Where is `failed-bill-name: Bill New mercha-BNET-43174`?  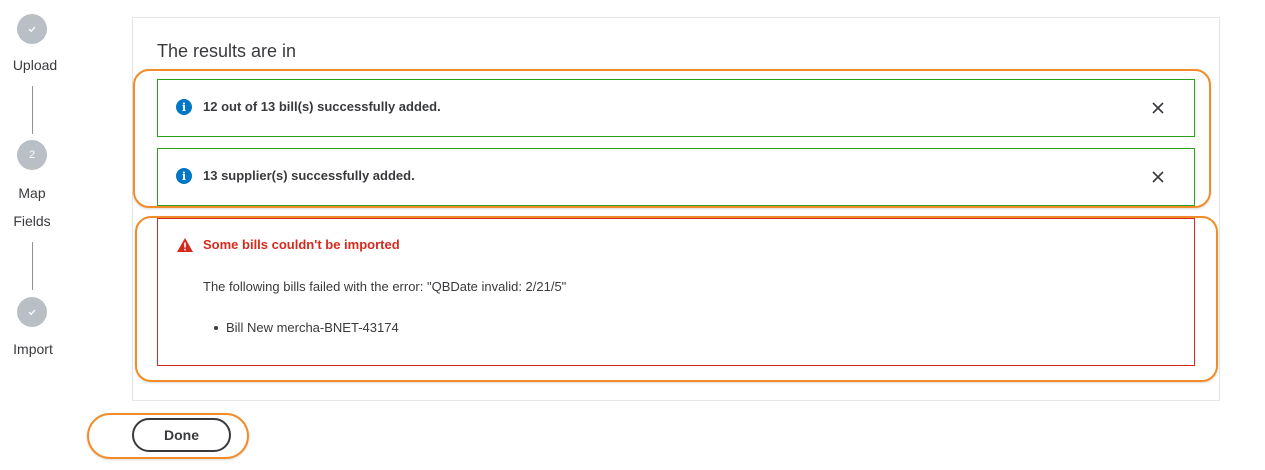 failed-bill-name: Bill New mercha-BNET-43174 is located at coordinates (312, 327).